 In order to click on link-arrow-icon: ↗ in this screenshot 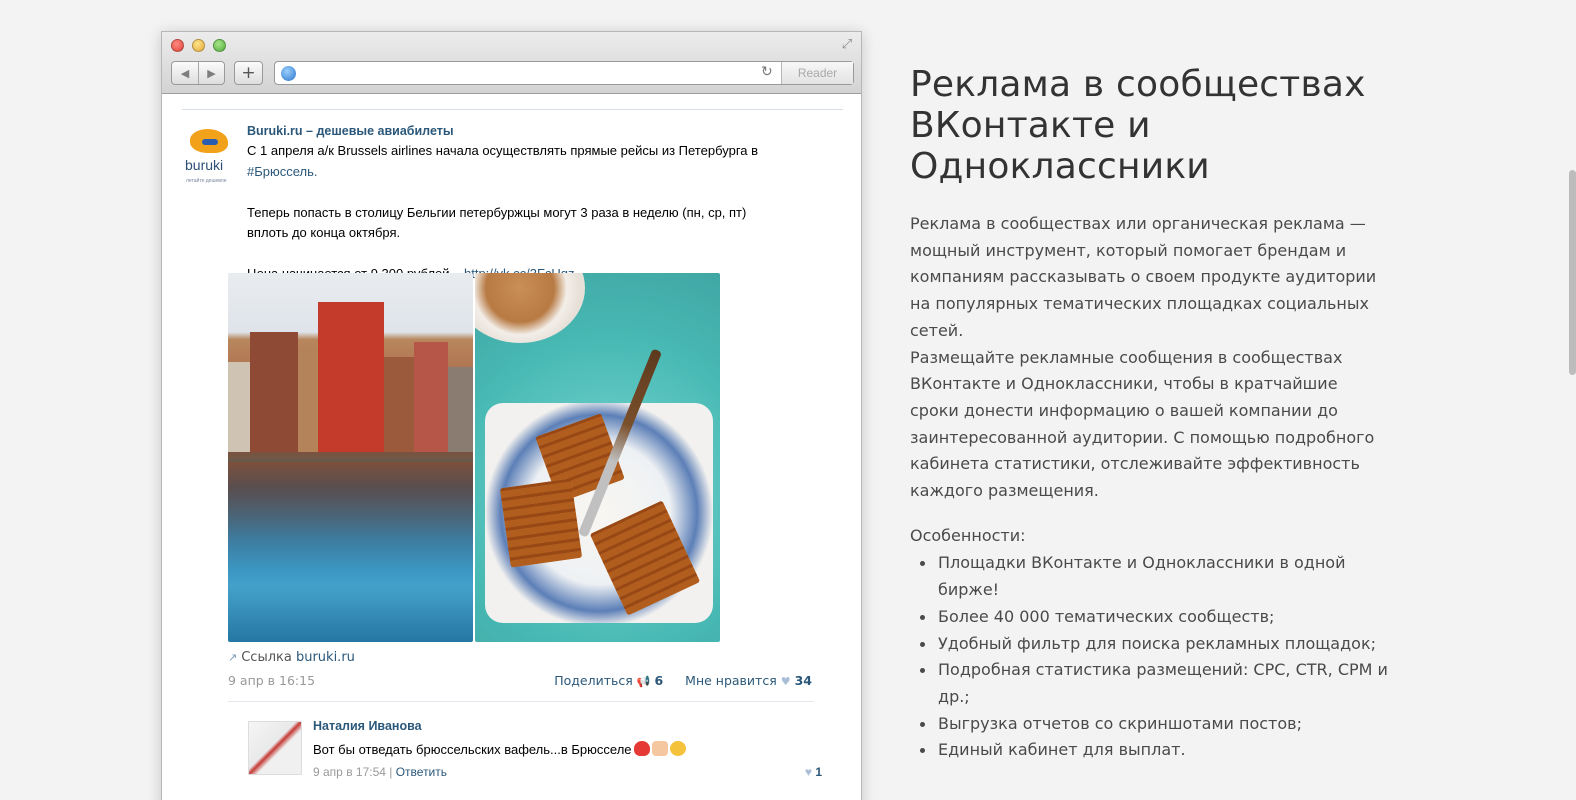, I will do `click(233, 657)`.